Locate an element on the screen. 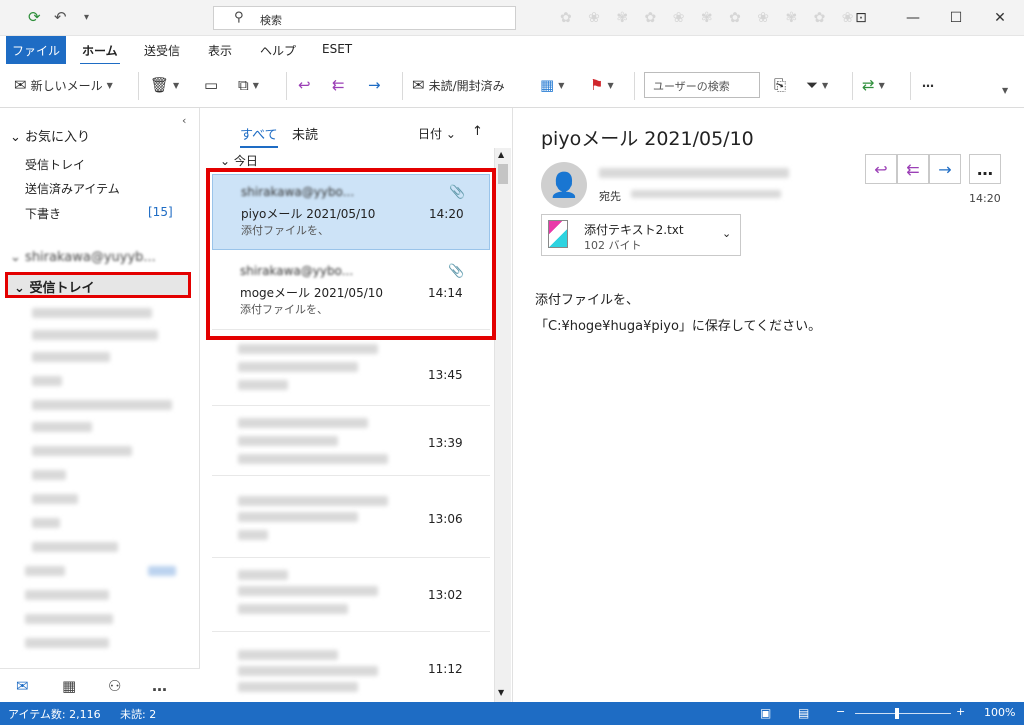  tab-help: ヘルプ is located at coordinates (278, 50).